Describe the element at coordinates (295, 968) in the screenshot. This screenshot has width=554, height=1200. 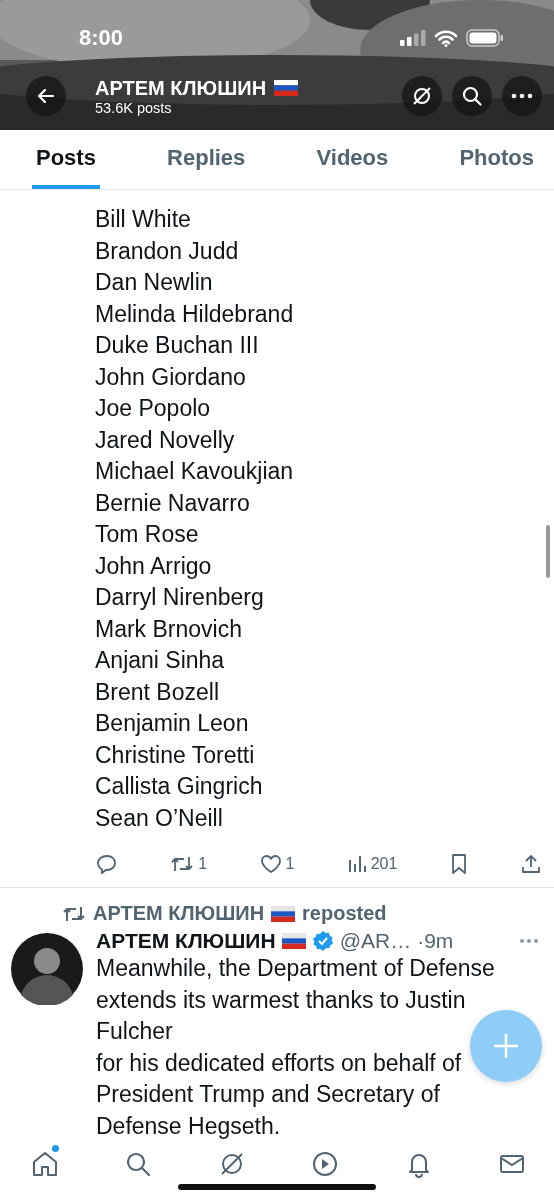
I see `post-text: Meanwhile, the Department of Defense` at that location.